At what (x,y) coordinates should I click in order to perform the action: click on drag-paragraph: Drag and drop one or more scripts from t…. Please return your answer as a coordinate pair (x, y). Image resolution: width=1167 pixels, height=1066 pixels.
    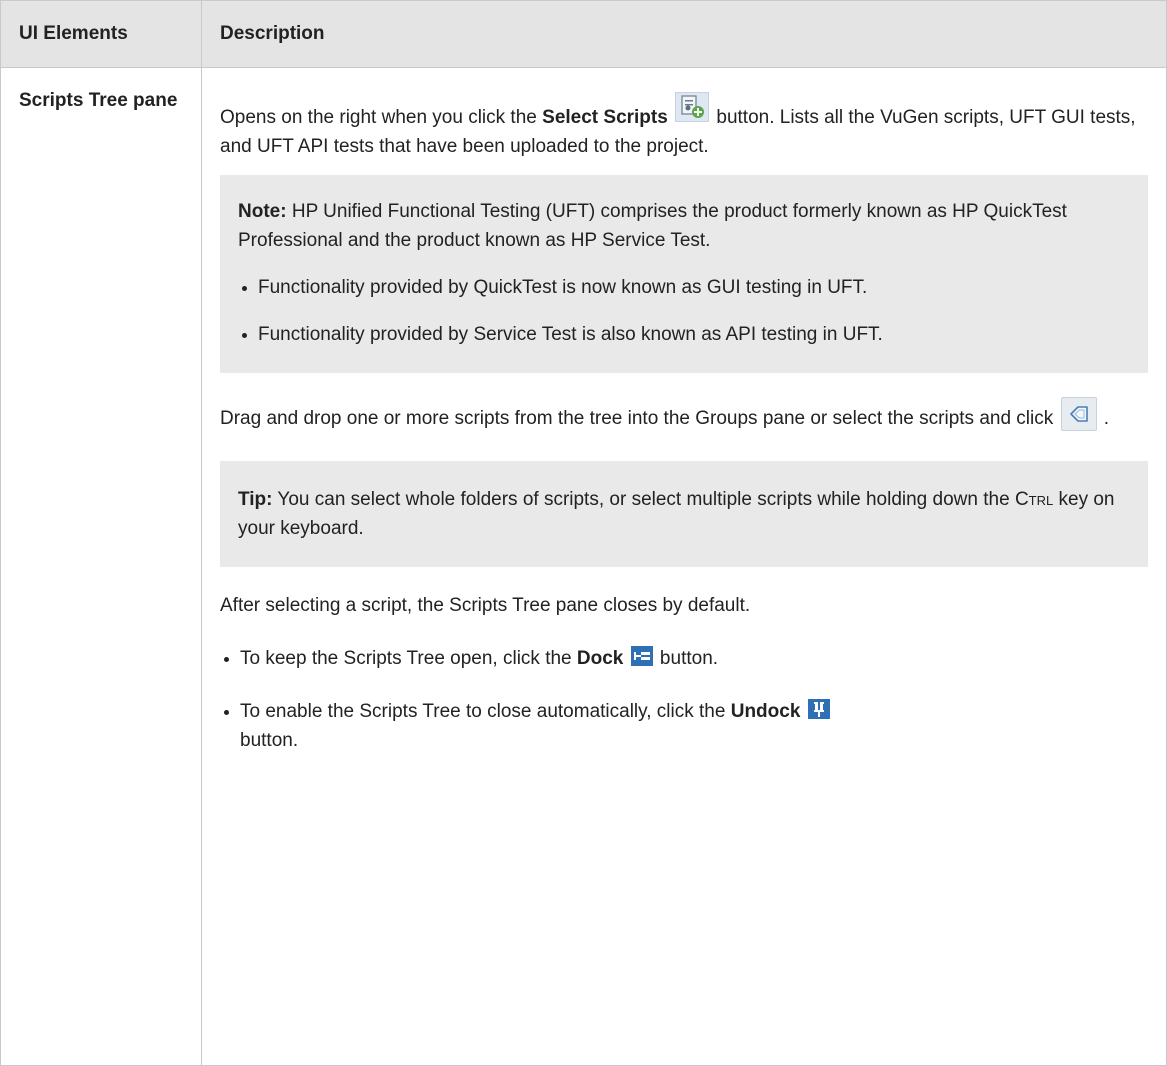
    Looking at the image, I should click on (684, 419).